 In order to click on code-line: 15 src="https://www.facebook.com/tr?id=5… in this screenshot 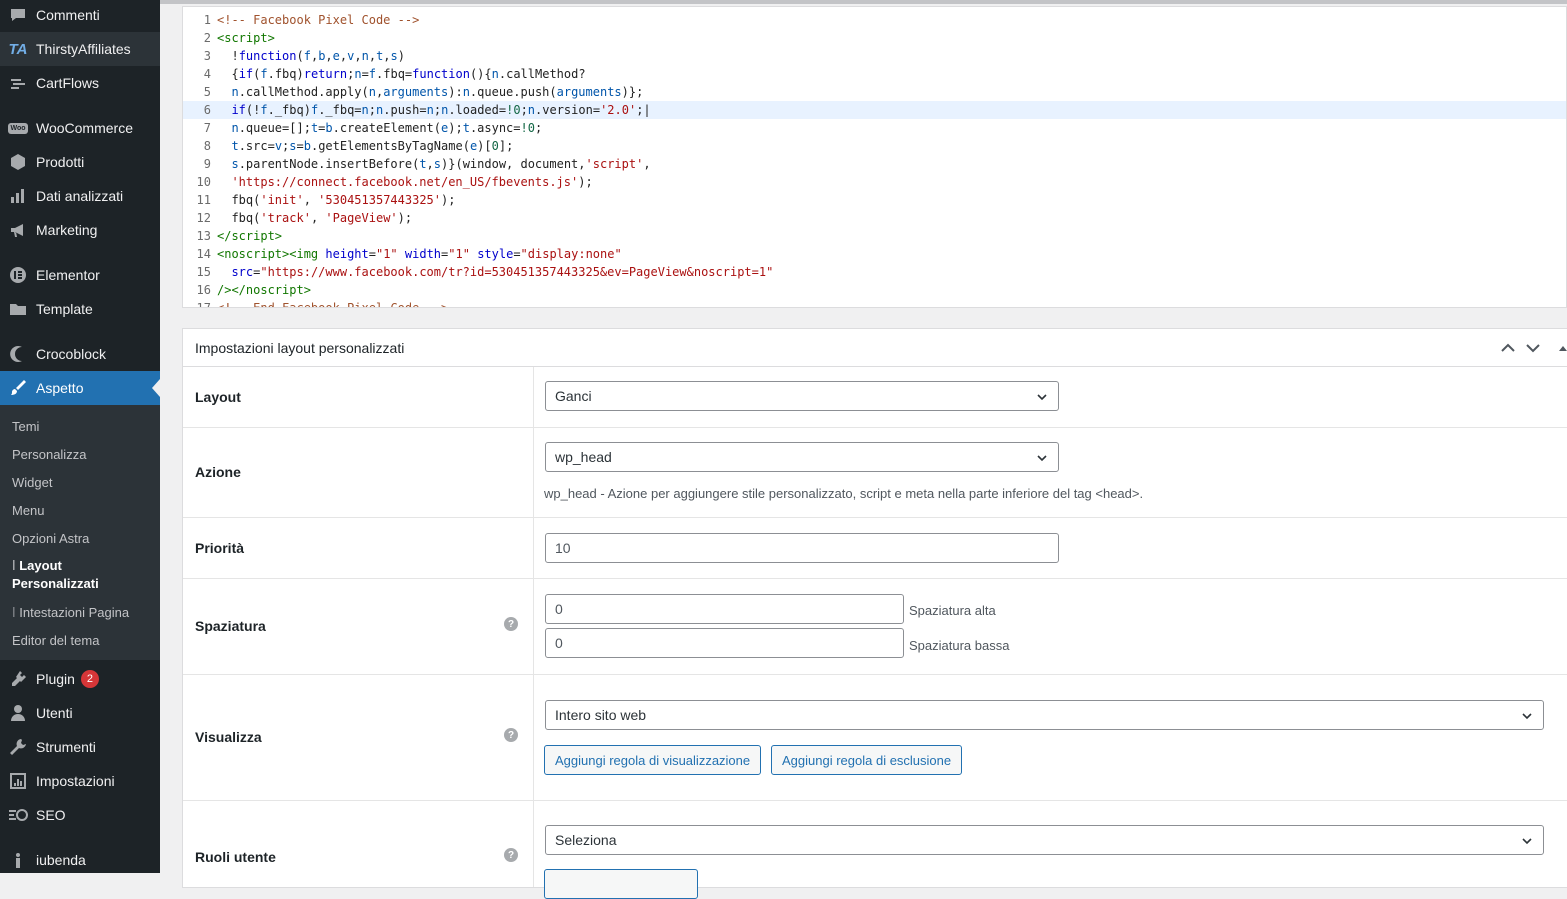, I will do `click(485, 272)`.